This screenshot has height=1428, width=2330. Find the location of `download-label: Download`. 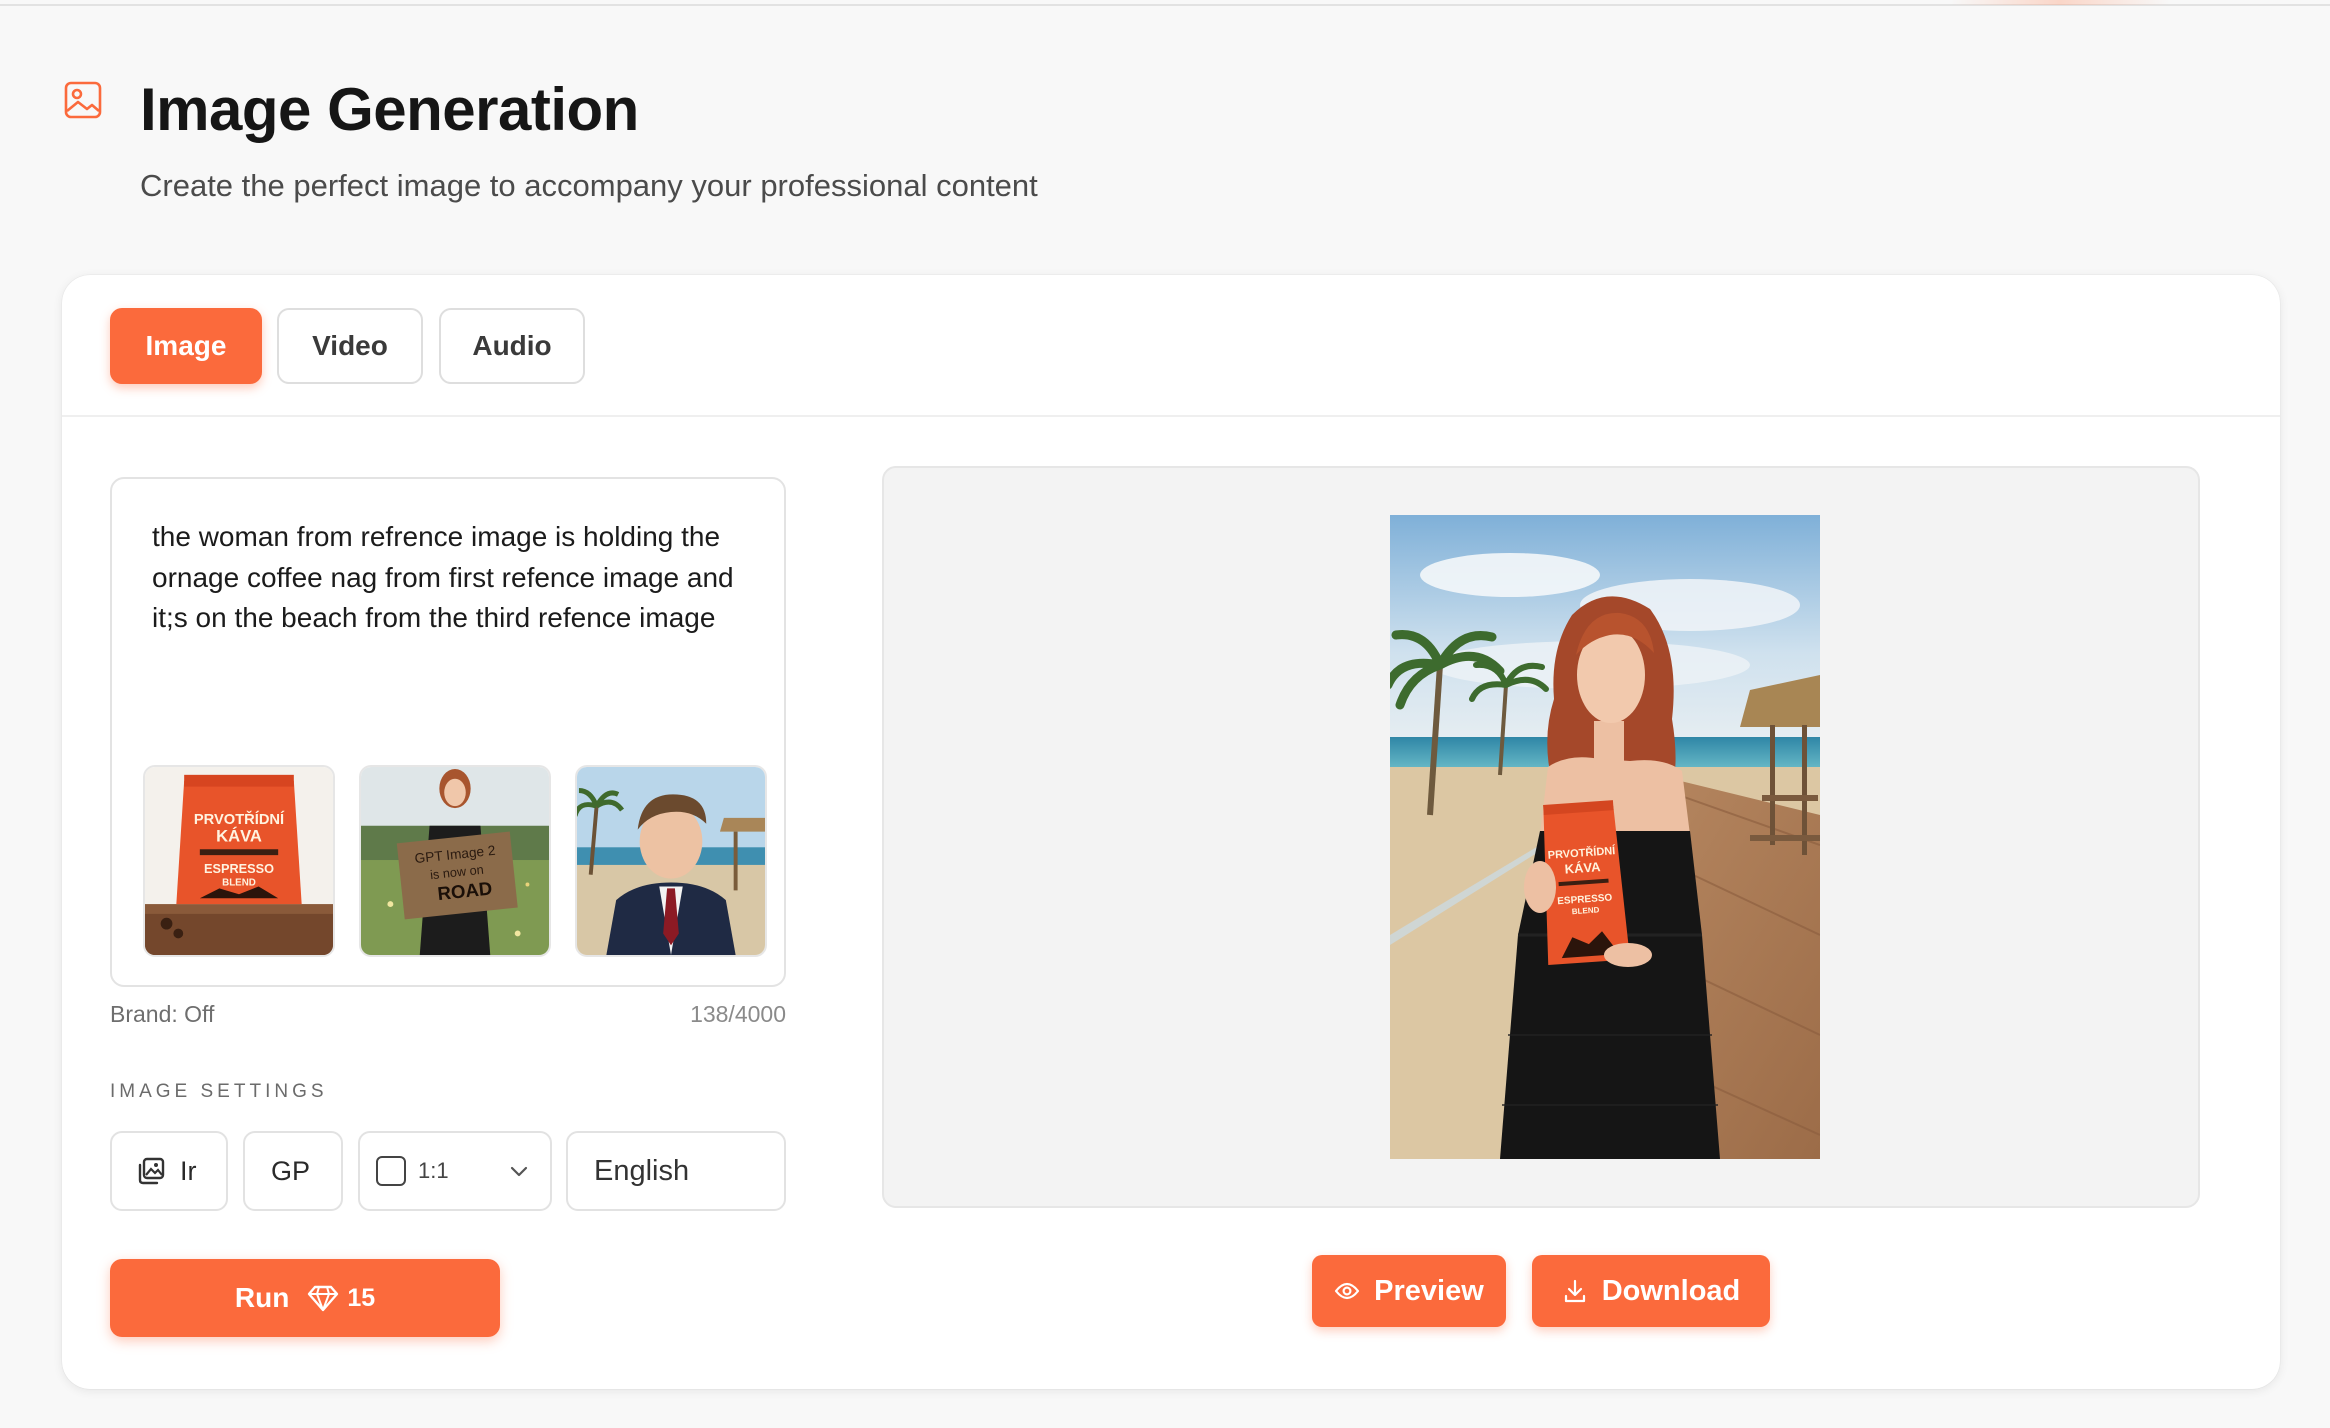

download-label: Download is located at coordinates (1671, 1290).